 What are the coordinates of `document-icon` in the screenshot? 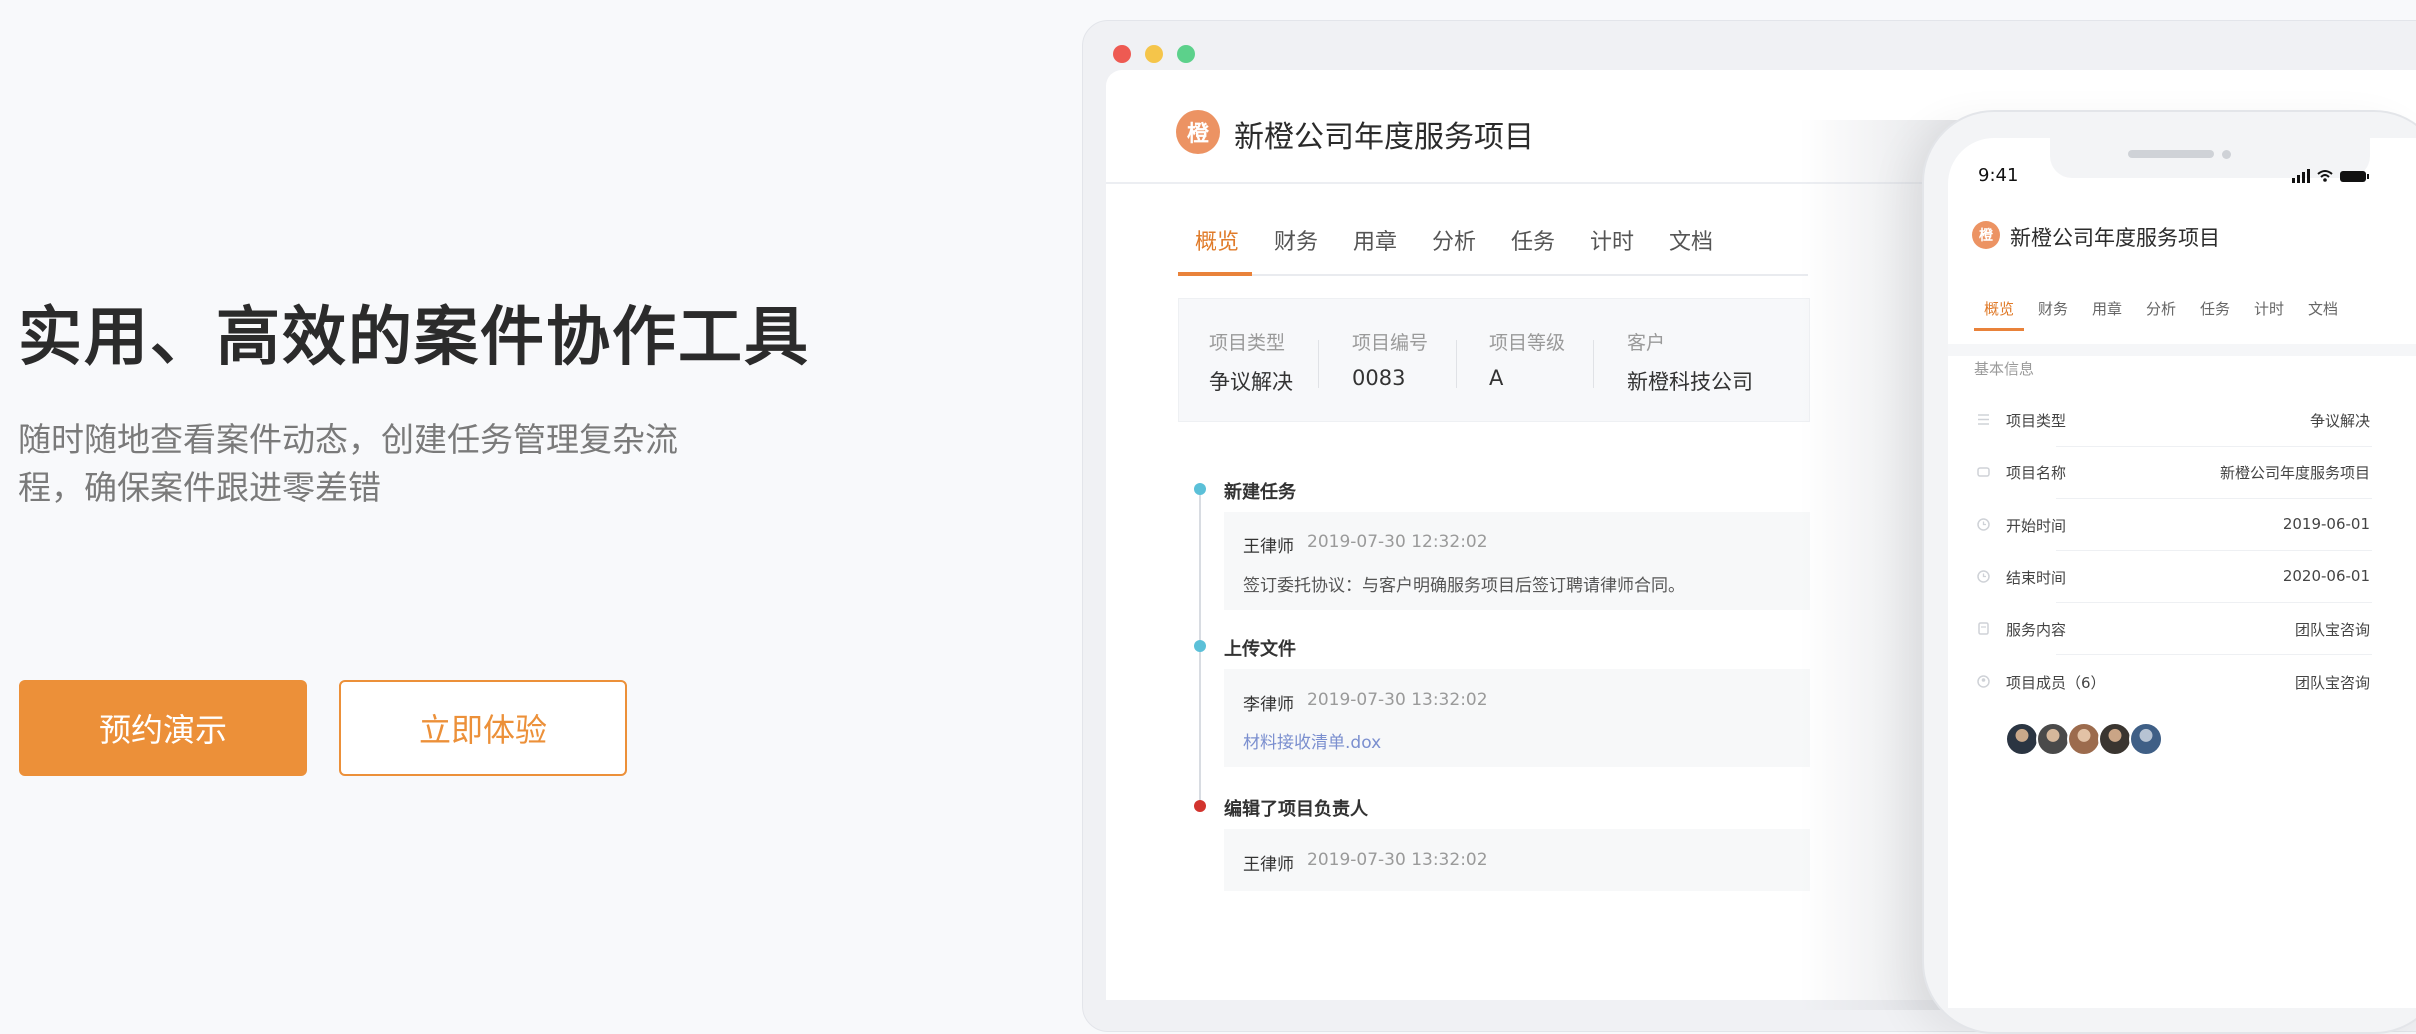 It's located at (1983, 628).